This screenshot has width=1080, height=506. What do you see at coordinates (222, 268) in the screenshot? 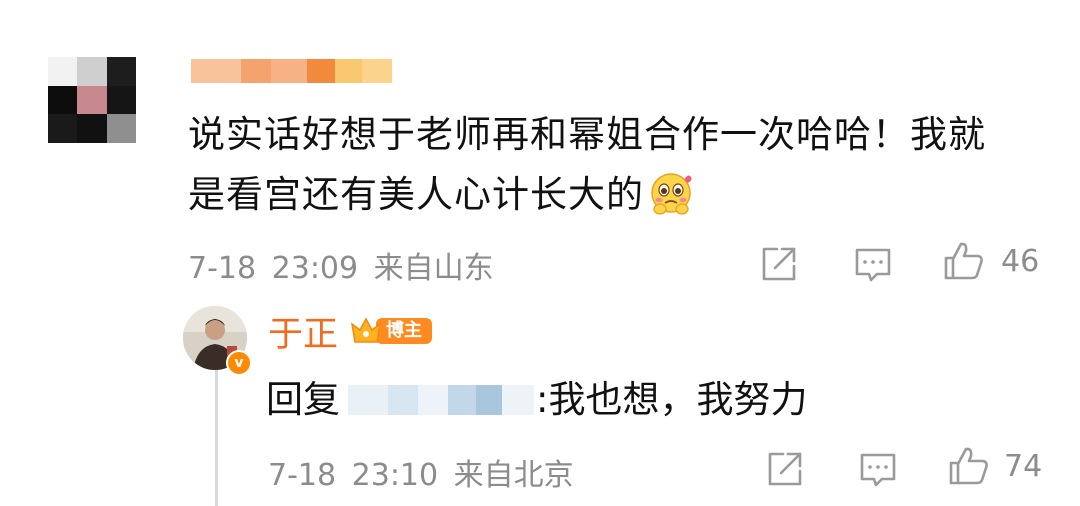
I see `comment-date: 7-18` at bounding box center [222, 268].